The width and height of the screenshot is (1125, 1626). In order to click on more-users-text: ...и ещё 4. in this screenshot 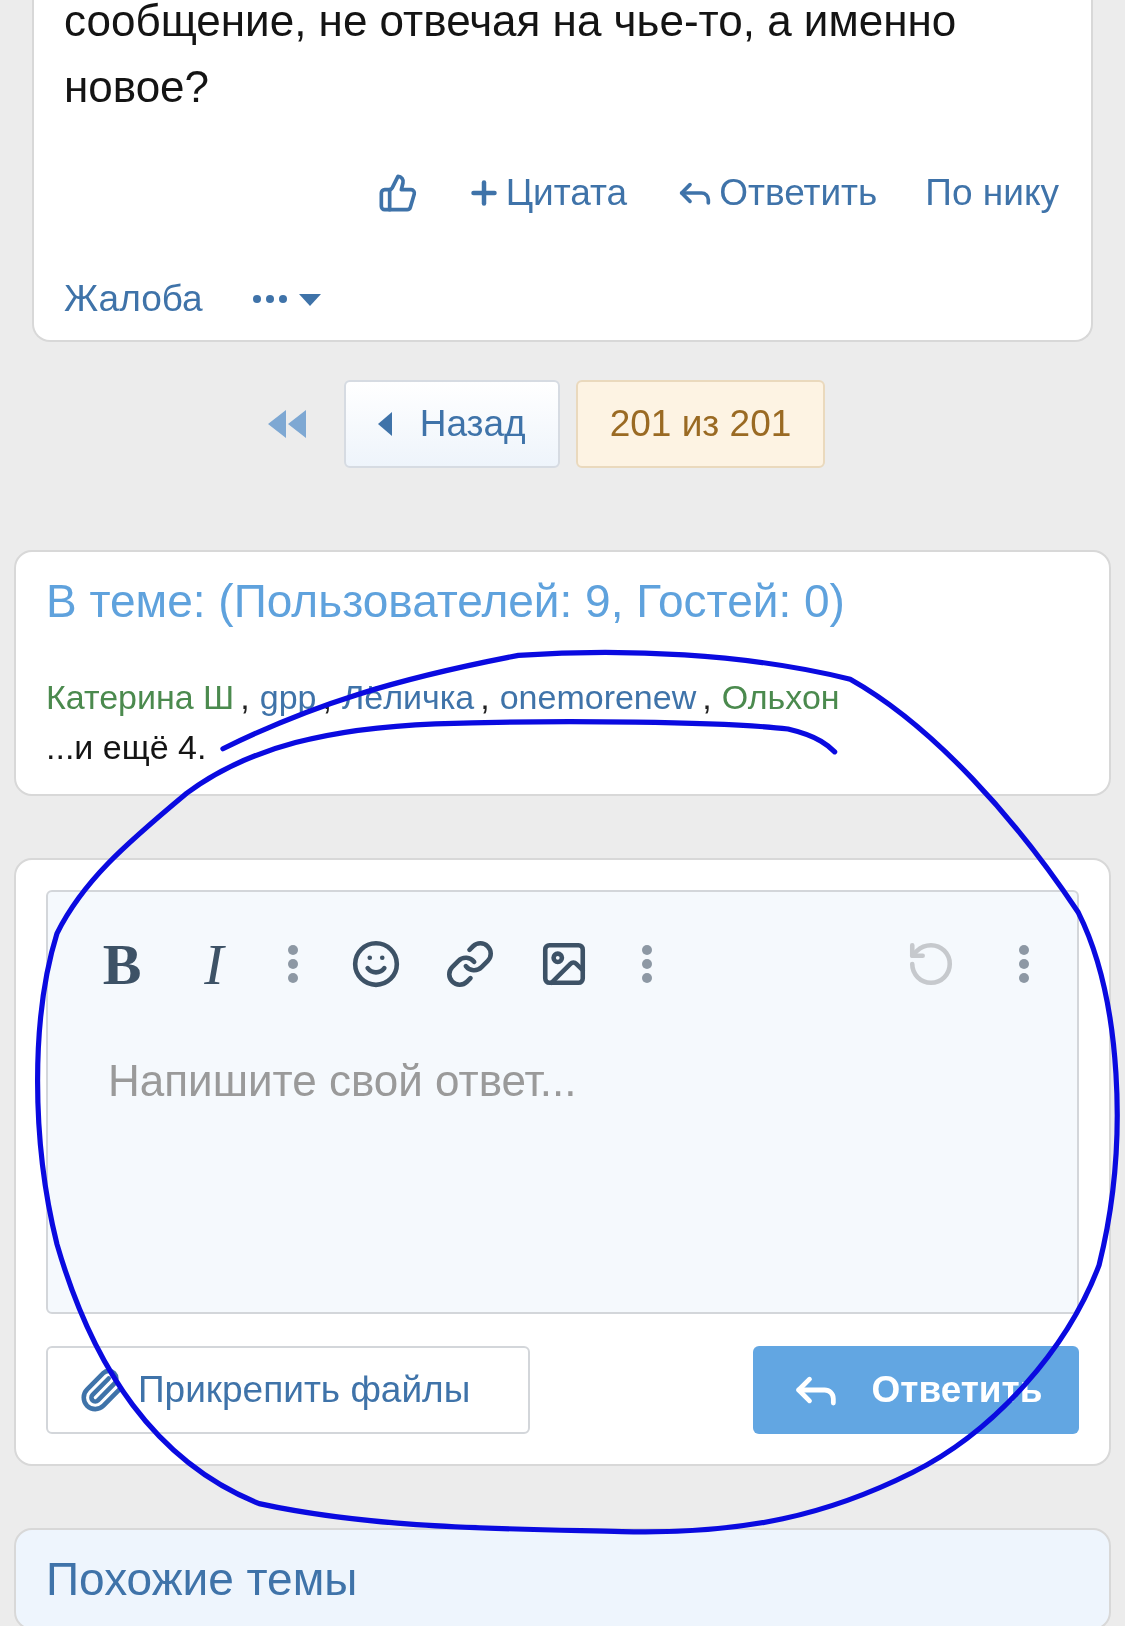, I will do `click(126, 747)`.